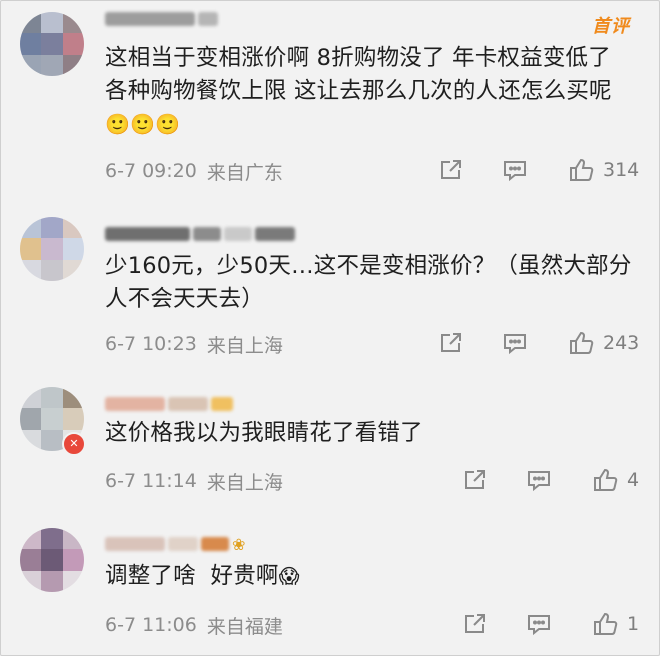 This screenshot has height=656, width=660. What do you see at coordinates (169, 344) in the screenshot?
I see `comment-time: 10:23` at bounding box center [169, 344].